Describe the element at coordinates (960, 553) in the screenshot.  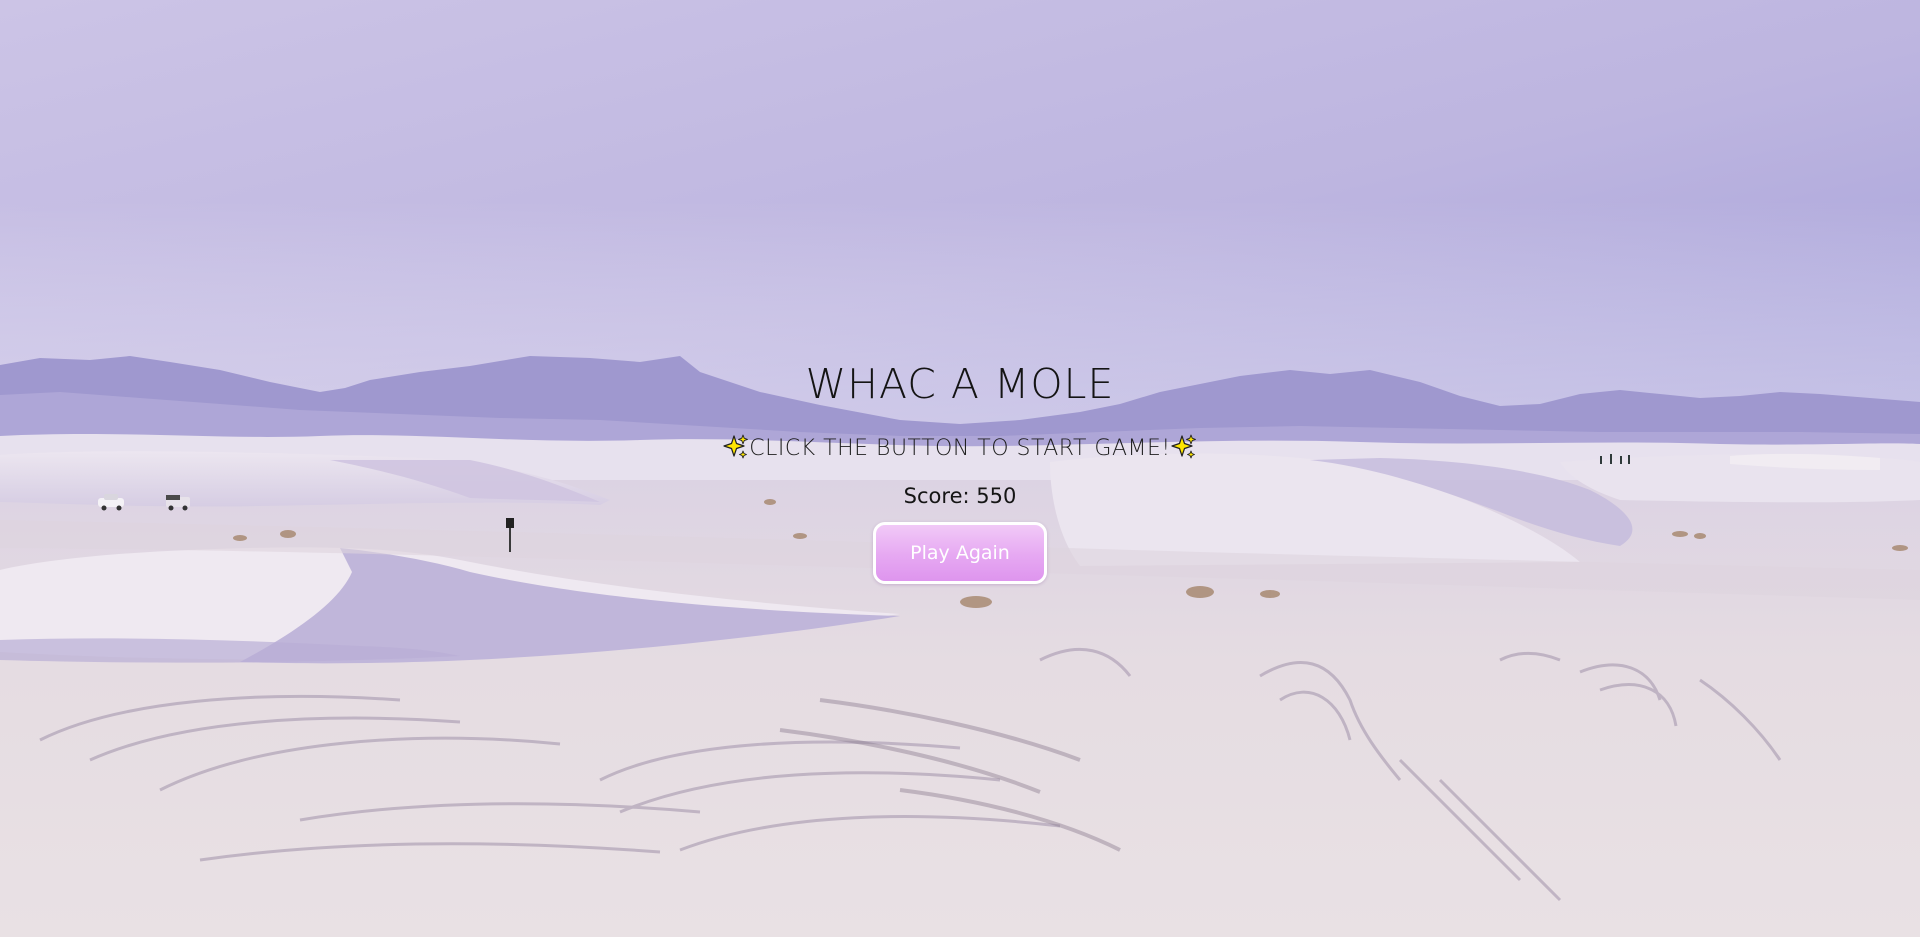
I see `play-again-button: Play Again` at that location.